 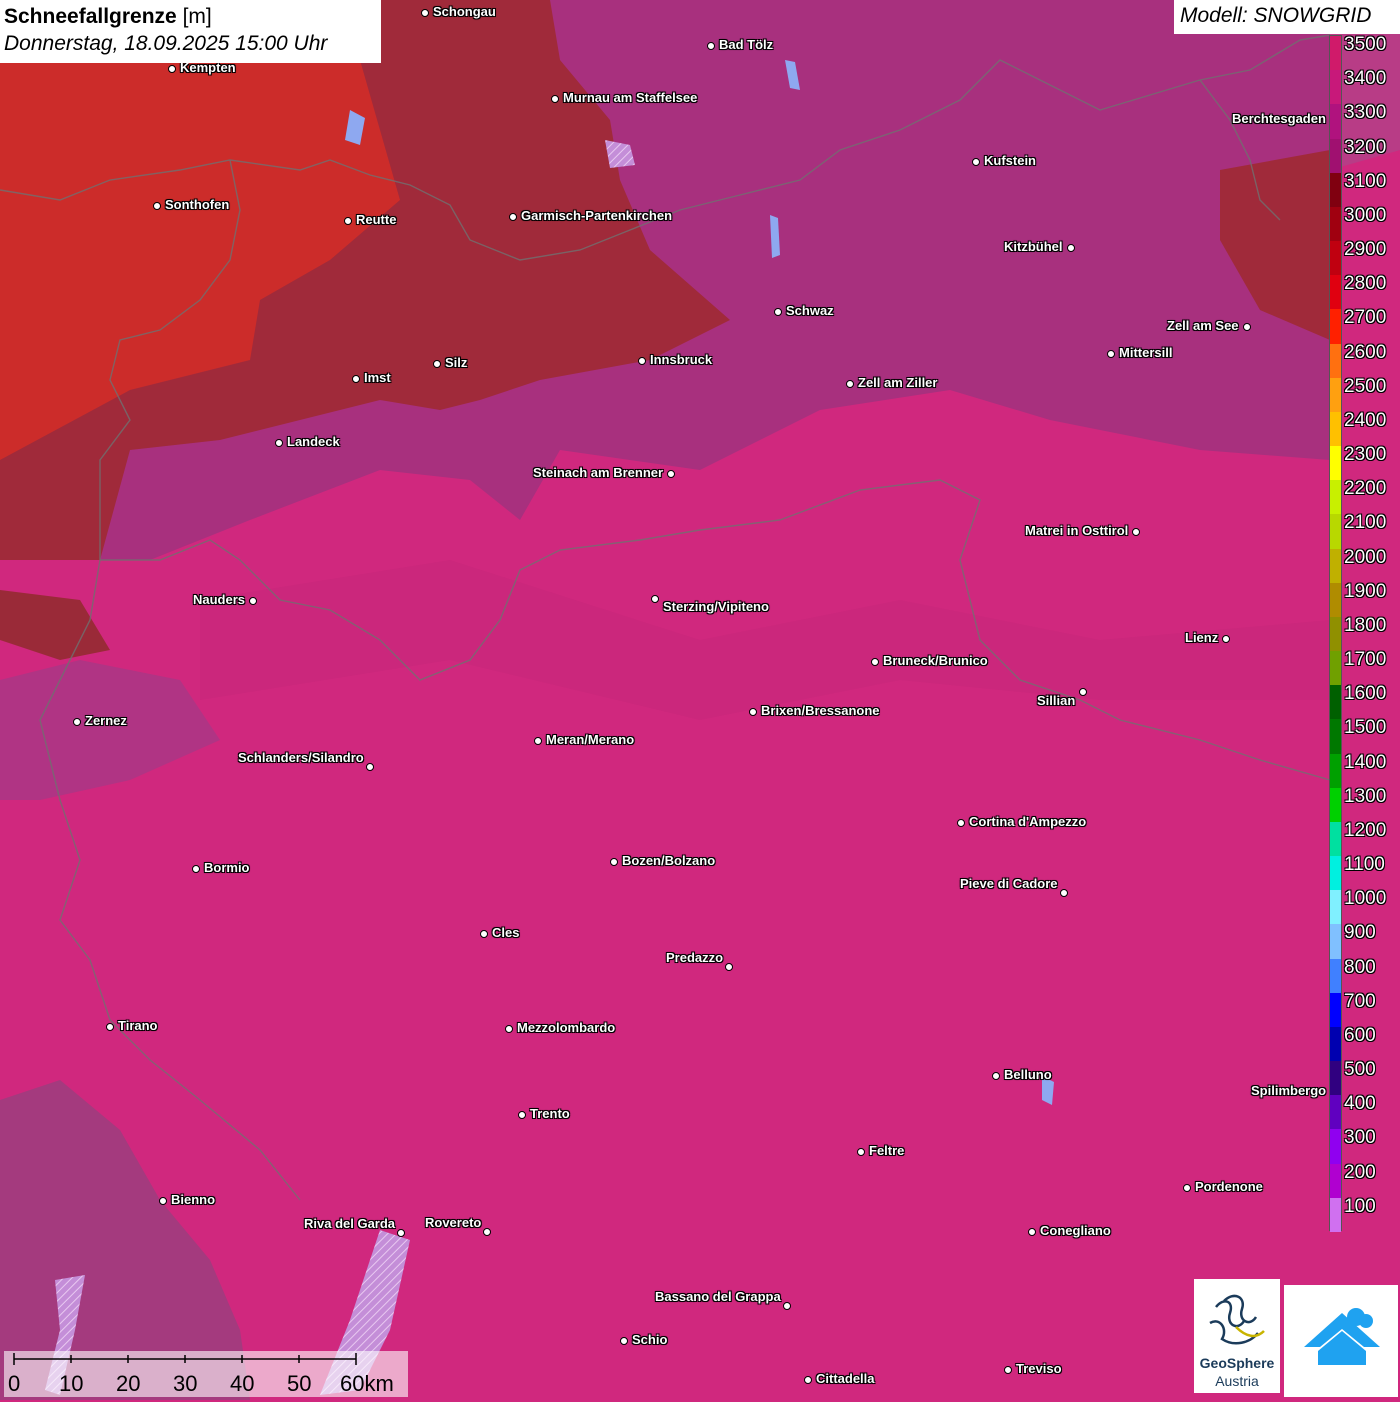 I want to click on city-label: Zell am See, so click(x=1203, y=325).